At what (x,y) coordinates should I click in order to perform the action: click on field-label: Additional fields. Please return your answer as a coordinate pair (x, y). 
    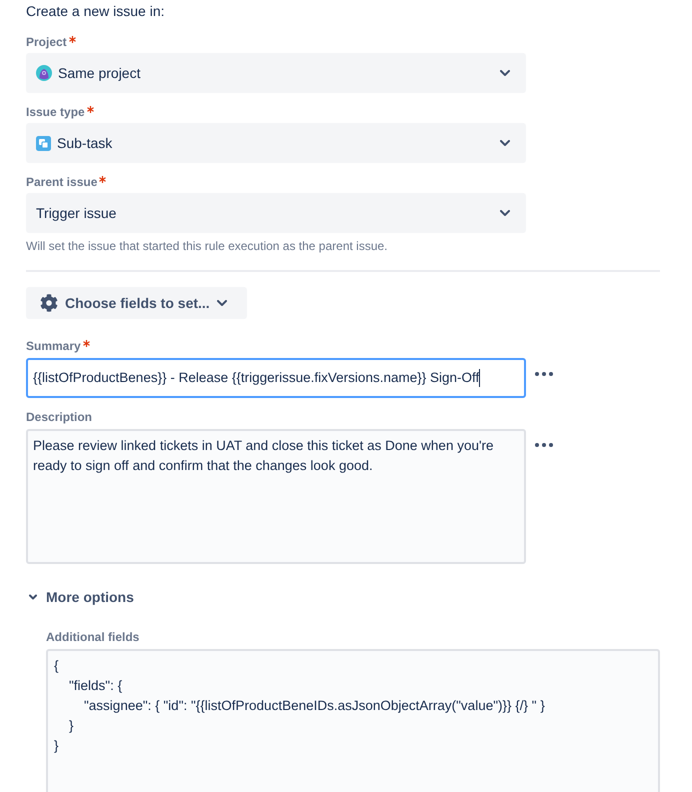
    Looking at the image, I should click on (93, 637).